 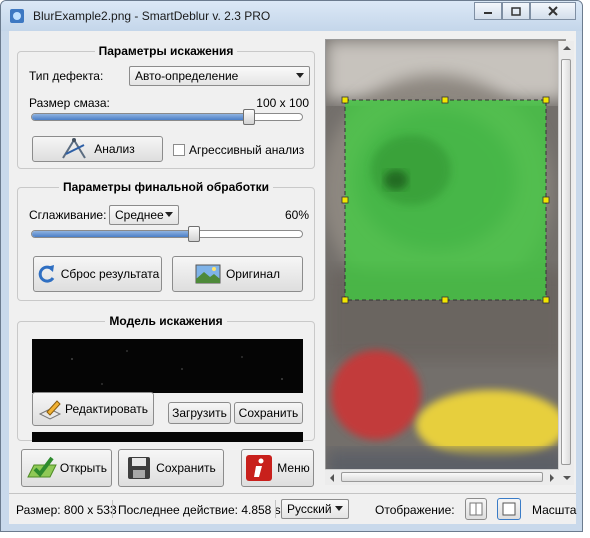 I want to click on save-model-button: Сохранить, so click(x=268, y=413).